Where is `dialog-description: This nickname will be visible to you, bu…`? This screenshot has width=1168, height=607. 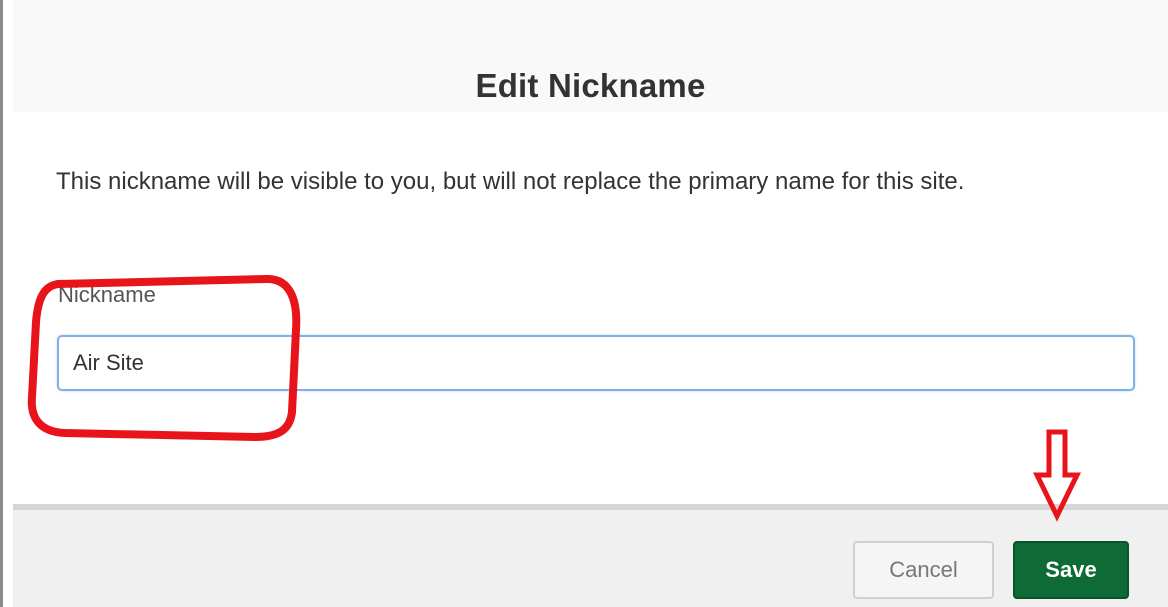
dialog-description: This nickname will be visible to you, bu… is located at coordinates (510, 181).